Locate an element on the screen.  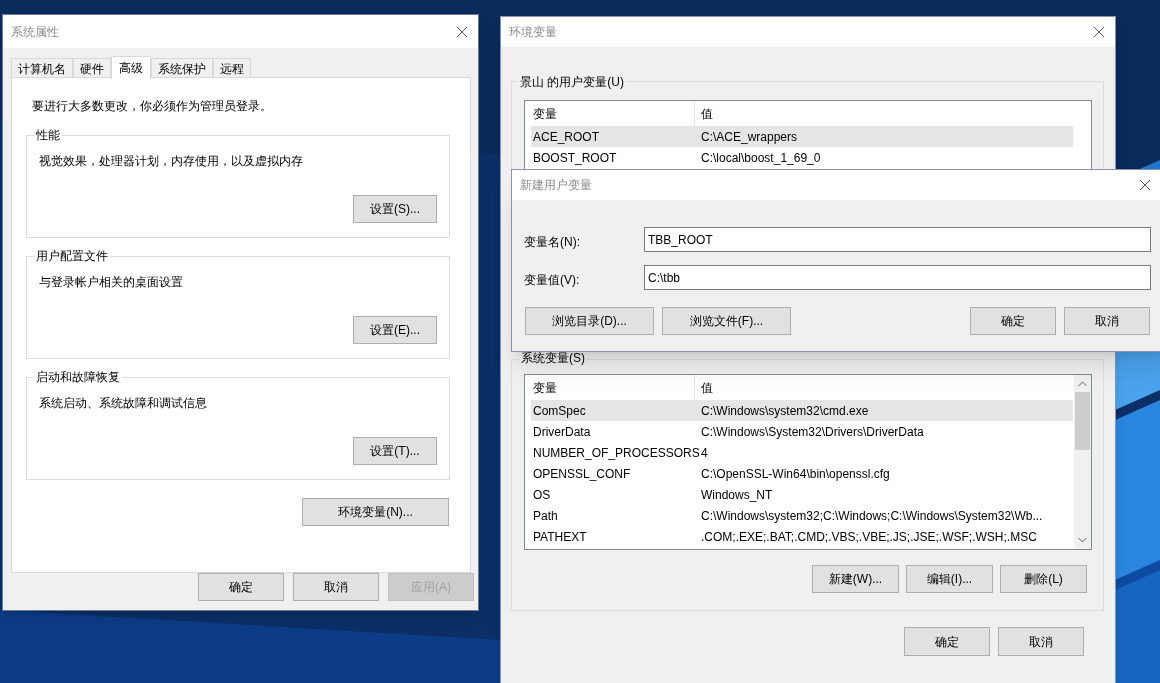
input-field: TBB_ROOT is located at coordinates (897, 239).